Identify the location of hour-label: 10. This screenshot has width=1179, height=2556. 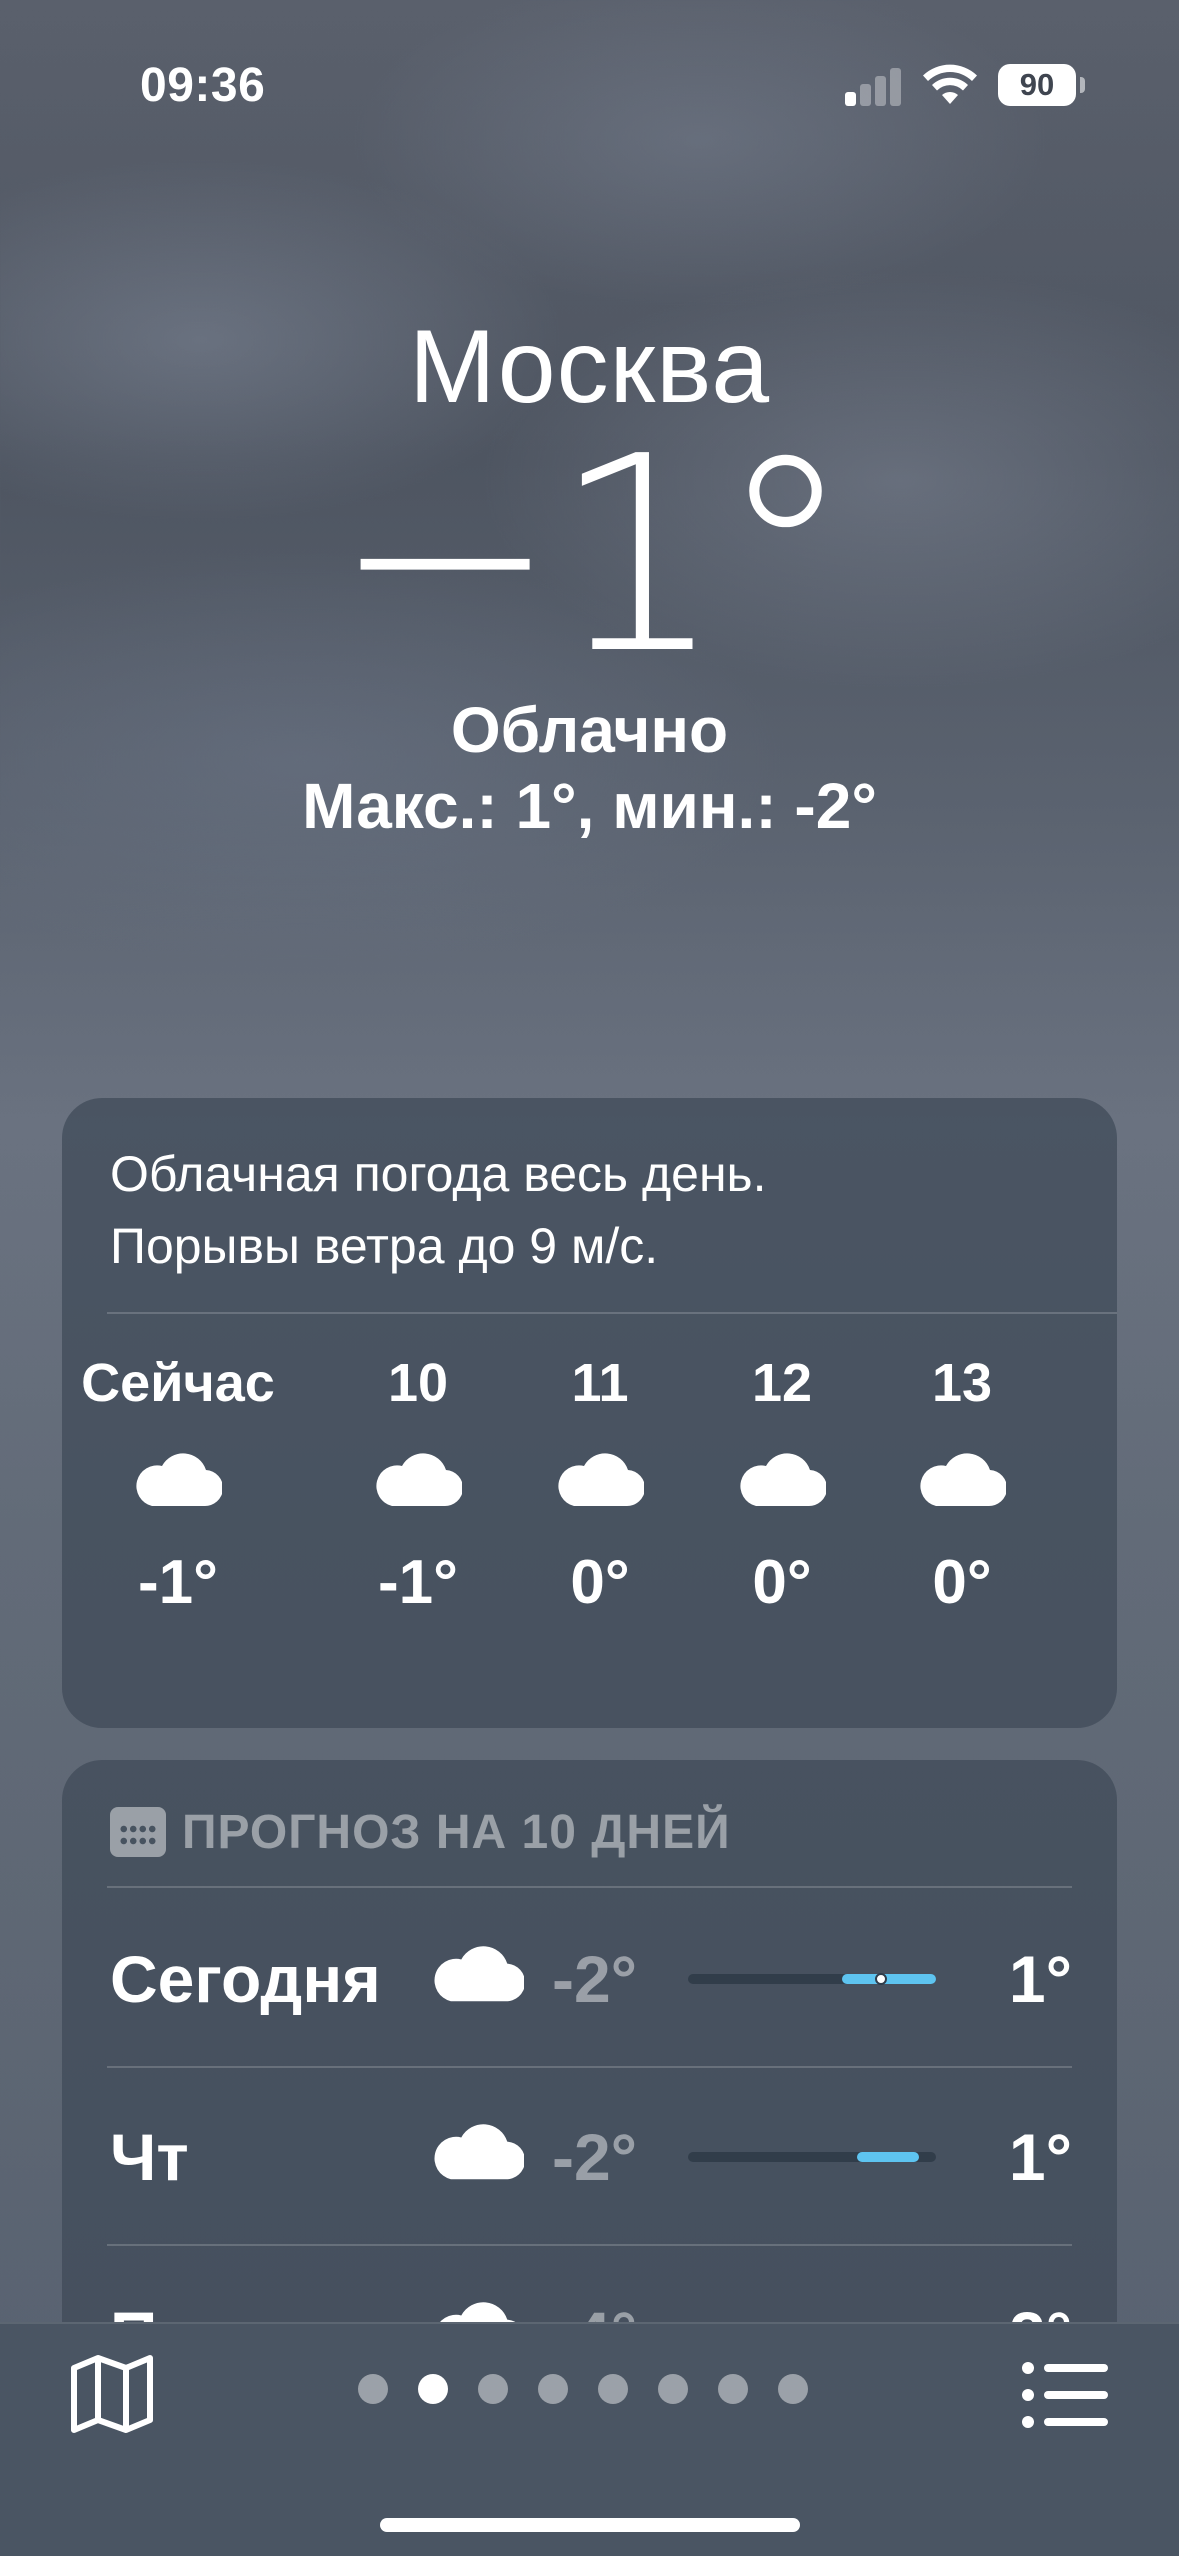
(418, 1383).